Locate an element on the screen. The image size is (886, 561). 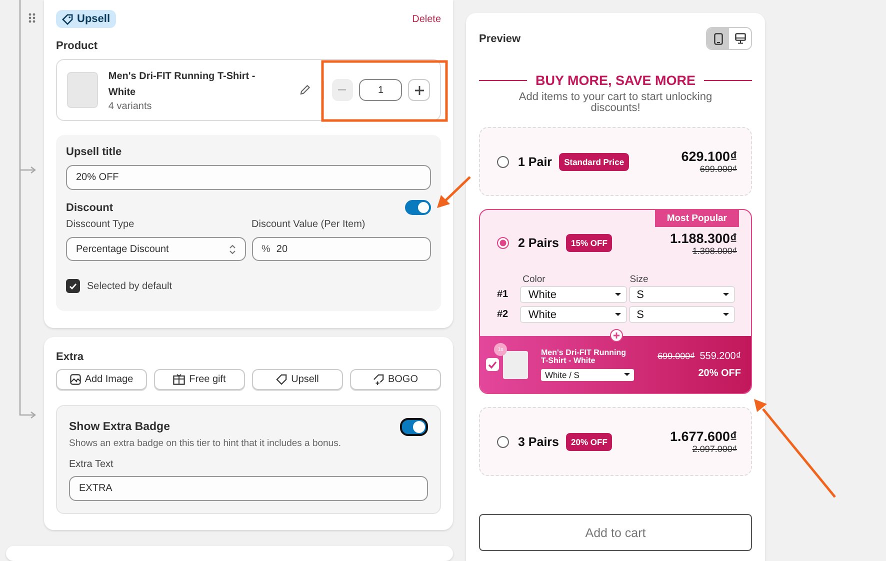
discount-badge: 20% OFF is located at coordinates (589, 441).